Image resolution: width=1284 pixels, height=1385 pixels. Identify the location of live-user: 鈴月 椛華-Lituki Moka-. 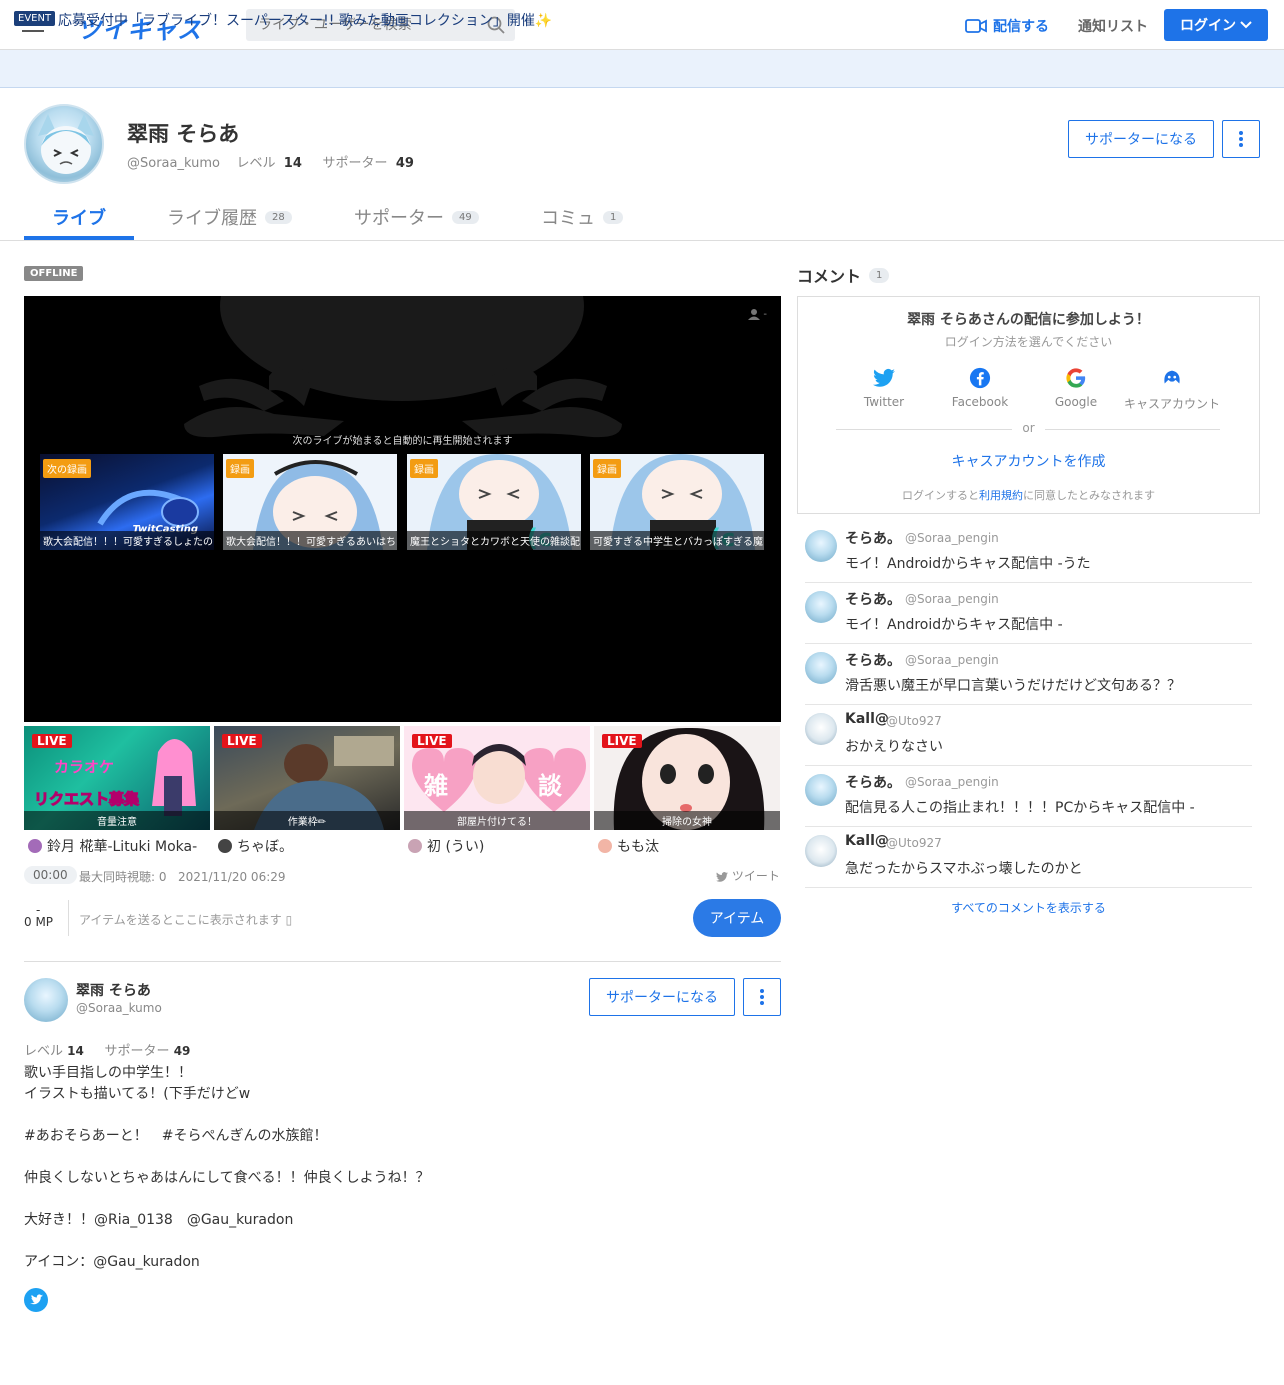
(112, 846).